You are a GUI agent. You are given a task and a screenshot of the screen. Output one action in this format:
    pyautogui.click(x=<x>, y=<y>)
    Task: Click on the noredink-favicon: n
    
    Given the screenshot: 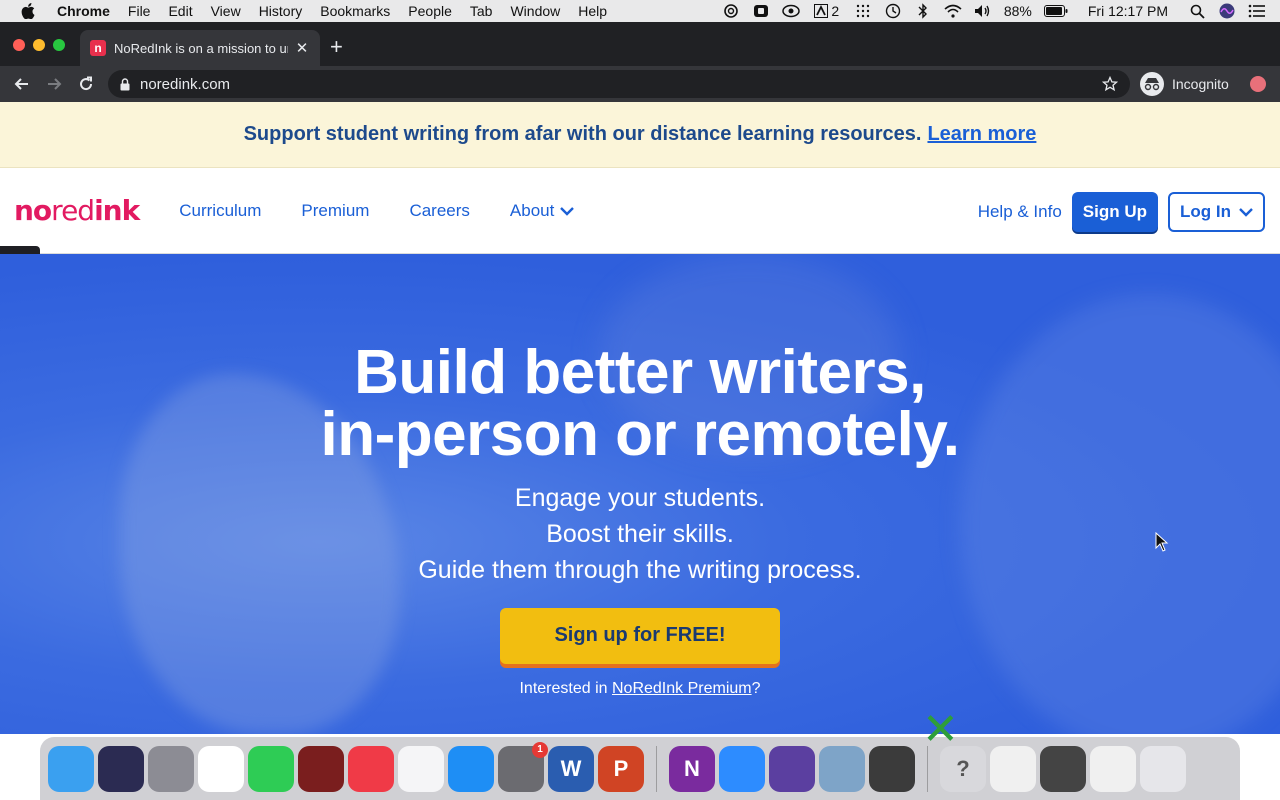 What is the action you would take?
    pyautogui.click(x=98, y=48)
    